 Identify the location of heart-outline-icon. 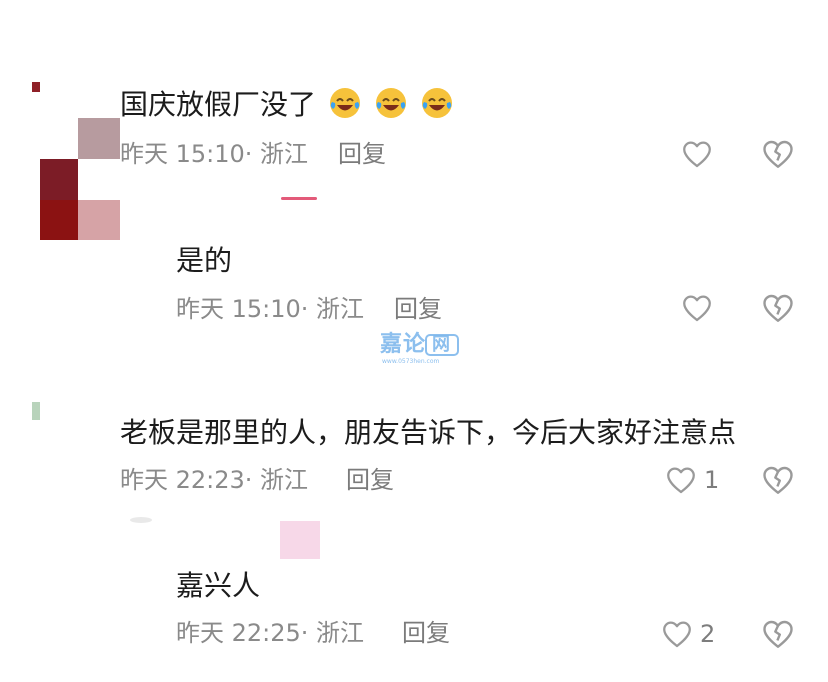
(677, 634).